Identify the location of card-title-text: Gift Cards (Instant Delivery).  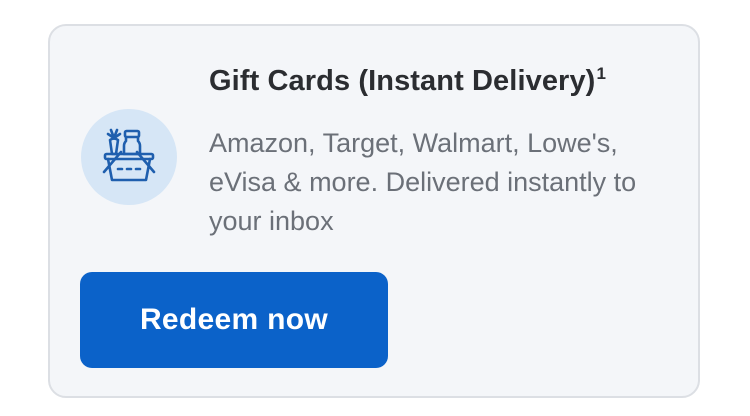
(402, 81).